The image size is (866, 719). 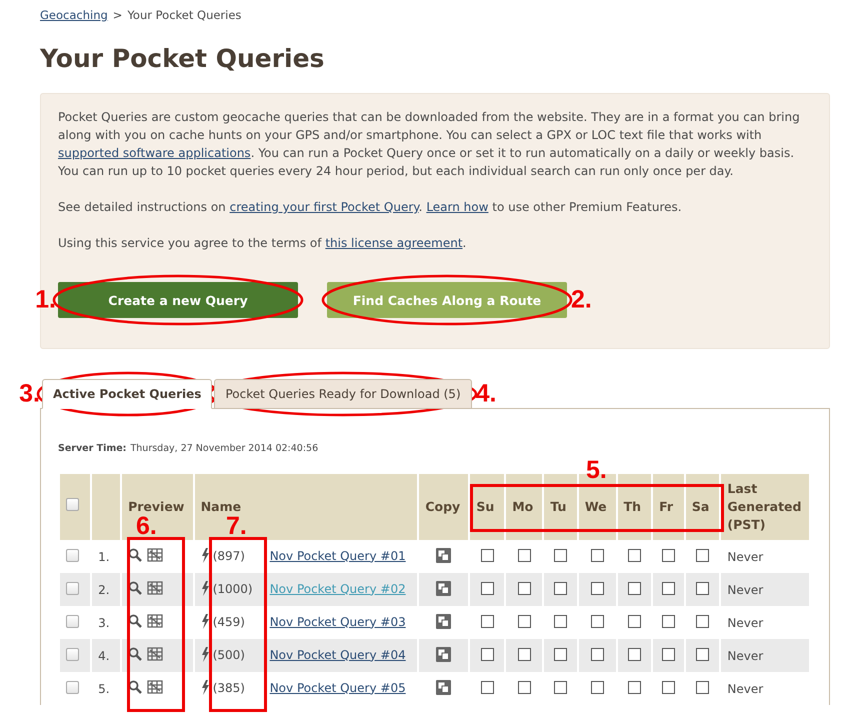 I want to click on query-link: Nov Pocket Query #04, so click(x=338, y=655).